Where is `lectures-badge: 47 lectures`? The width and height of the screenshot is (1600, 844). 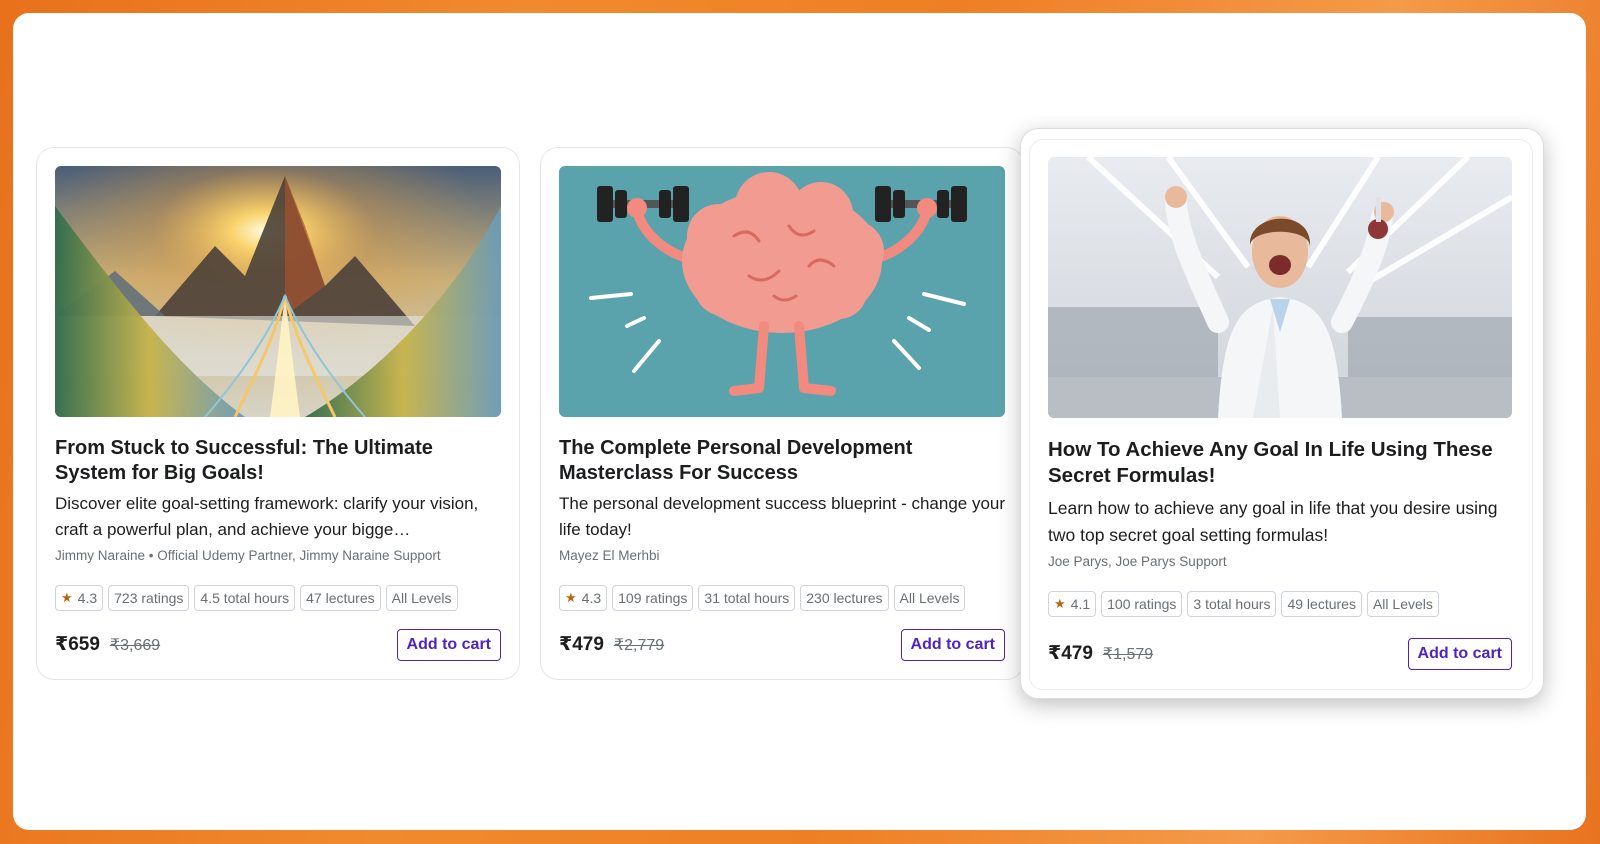
lectures-badge: 47 lectures is located at coordinates (340, 598).